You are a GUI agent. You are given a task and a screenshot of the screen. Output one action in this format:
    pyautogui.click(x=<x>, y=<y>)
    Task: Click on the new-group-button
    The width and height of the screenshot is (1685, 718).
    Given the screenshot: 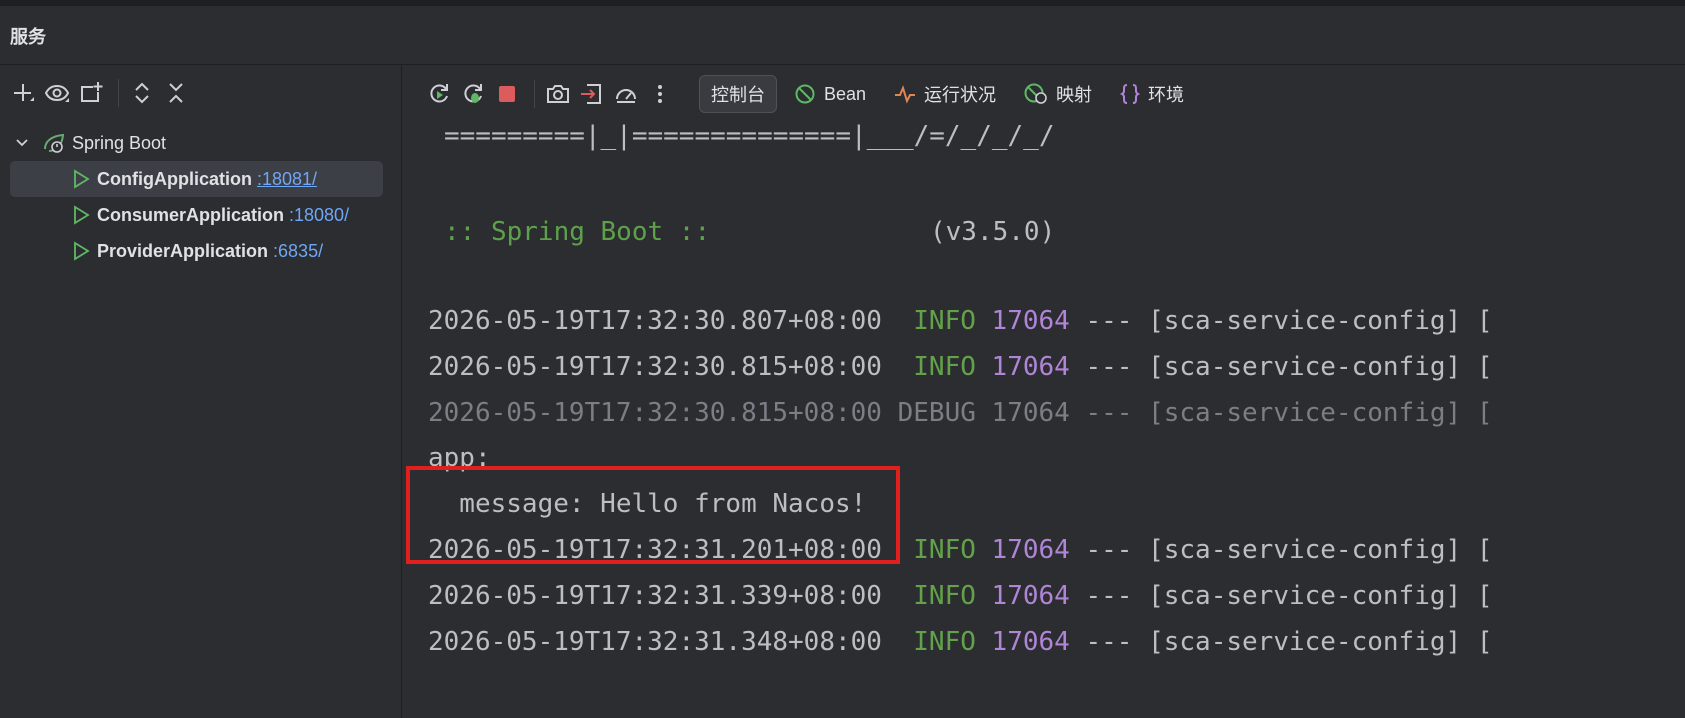 What is the action you would take?
    pyautogui.click(x=91, y=93)
    